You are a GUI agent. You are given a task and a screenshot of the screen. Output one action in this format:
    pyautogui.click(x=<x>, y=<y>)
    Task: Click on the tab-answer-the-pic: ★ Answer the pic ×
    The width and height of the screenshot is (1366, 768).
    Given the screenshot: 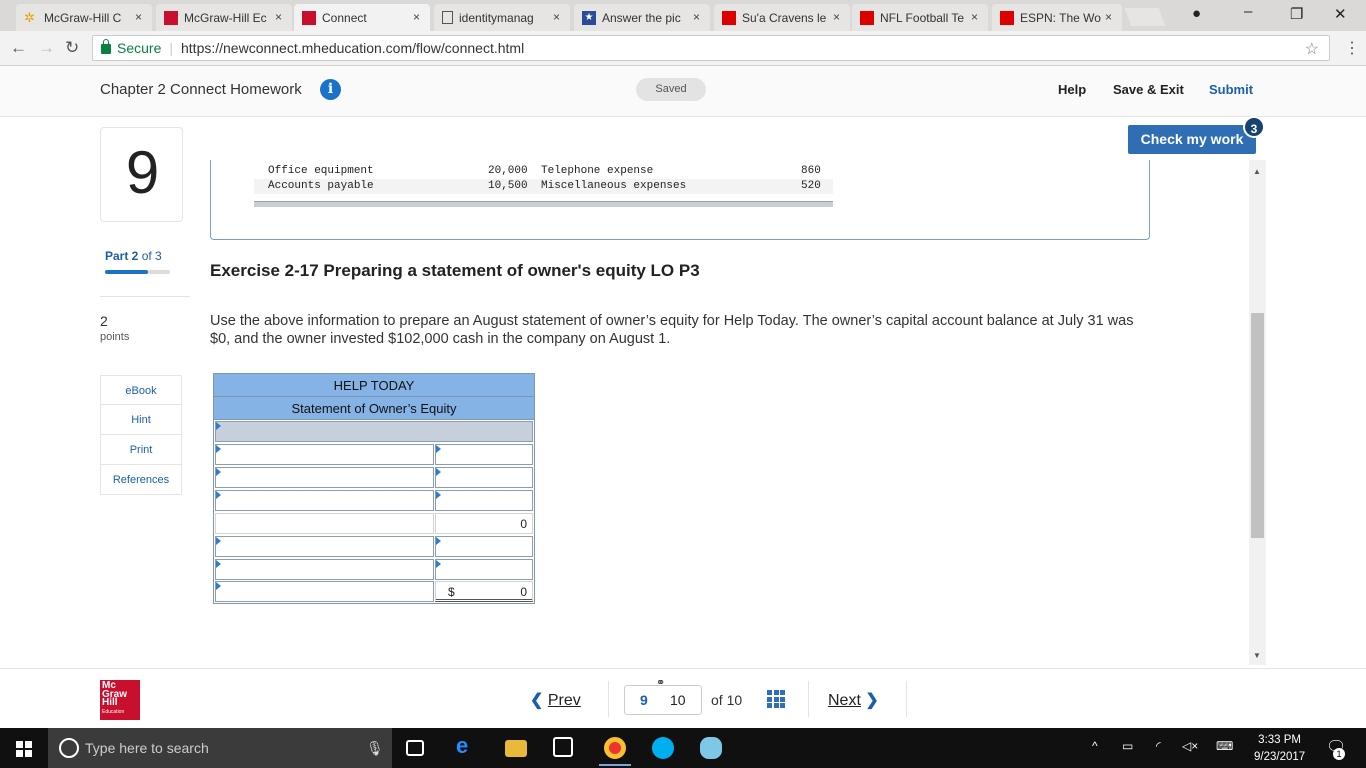 What is the action you would take?
    pyautogui.click(x=642, y=17)
    